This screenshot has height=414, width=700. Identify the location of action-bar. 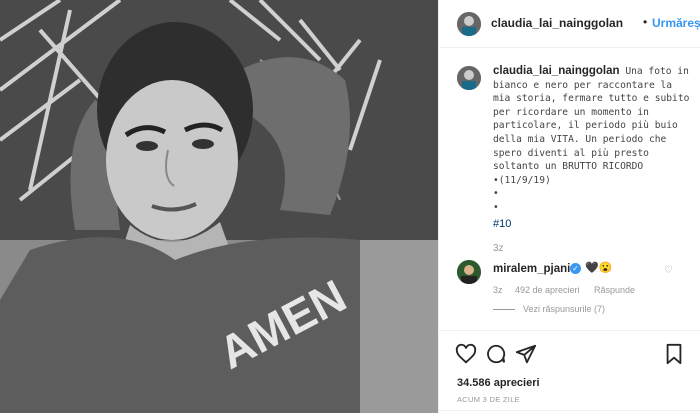
(569, 352).